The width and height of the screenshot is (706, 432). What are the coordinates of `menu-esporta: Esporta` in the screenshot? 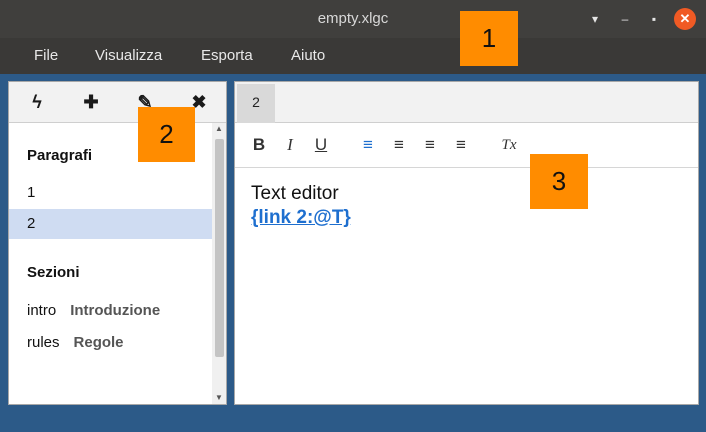 It's located at (227, 56).